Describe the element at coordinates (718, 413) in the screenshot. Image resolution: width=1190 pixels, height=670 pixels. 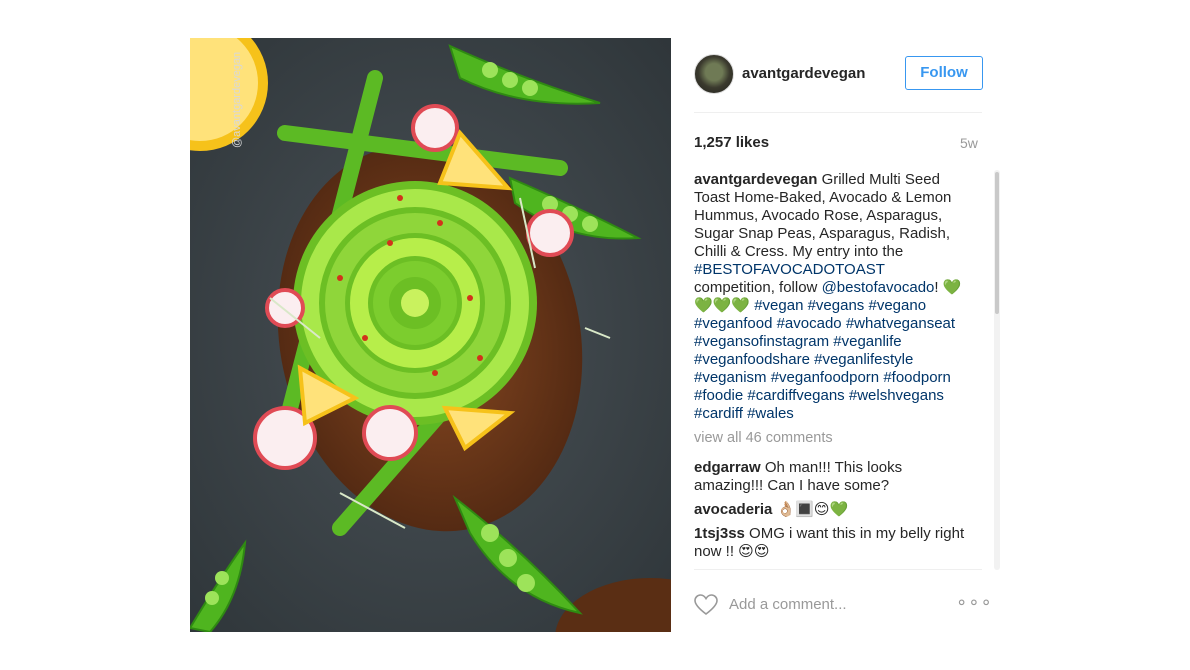
I see `hashtag-link: #cardiff` at that location.